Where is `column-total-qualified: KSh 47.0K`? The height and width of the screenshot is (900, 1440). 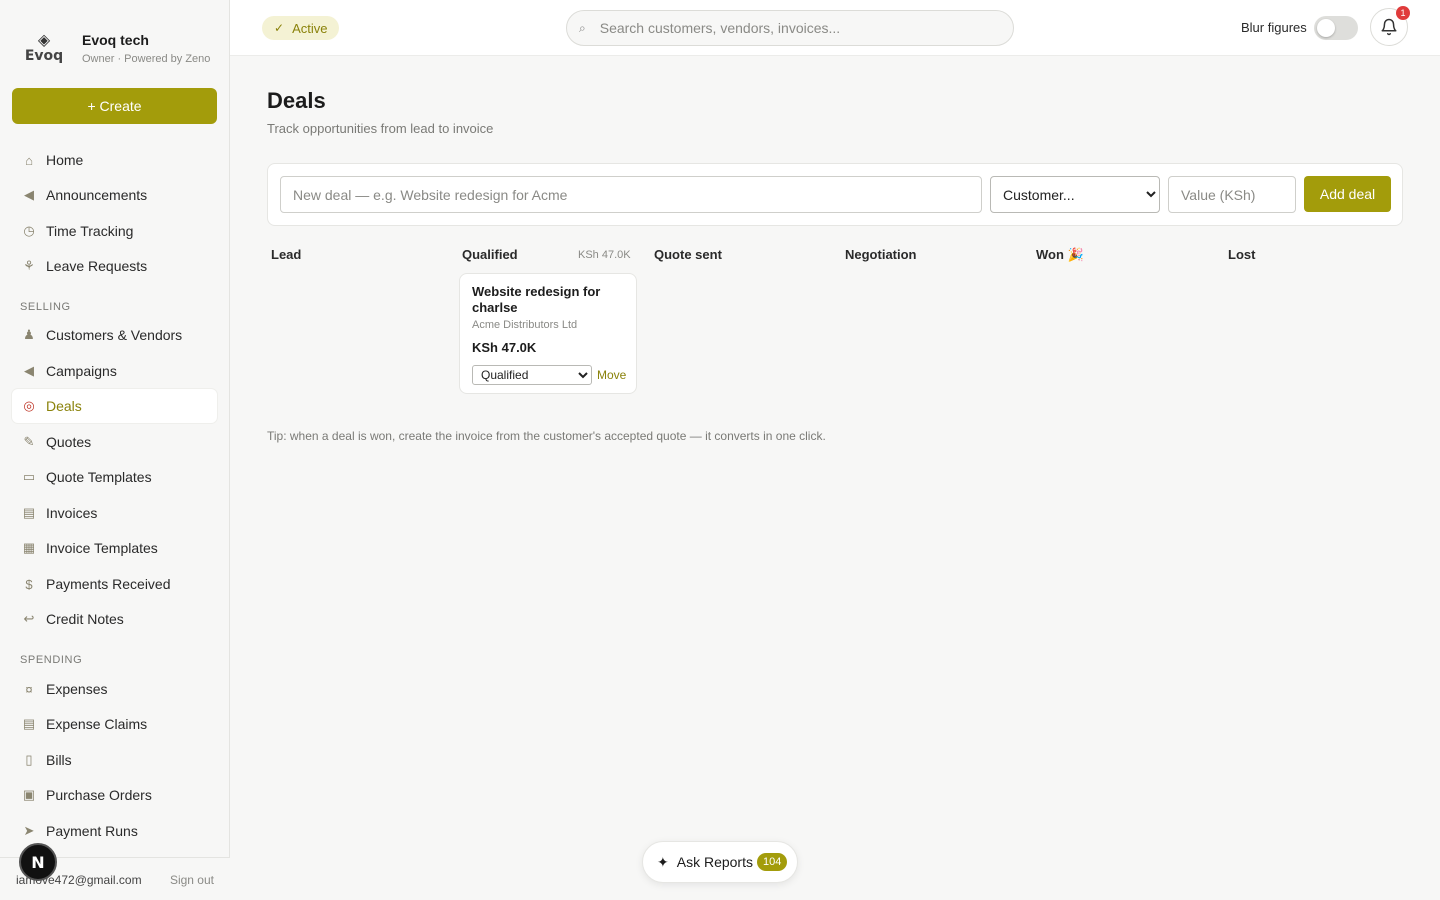
column-total-qualified: KSh 47.0K is located at coordinates (604, 255).